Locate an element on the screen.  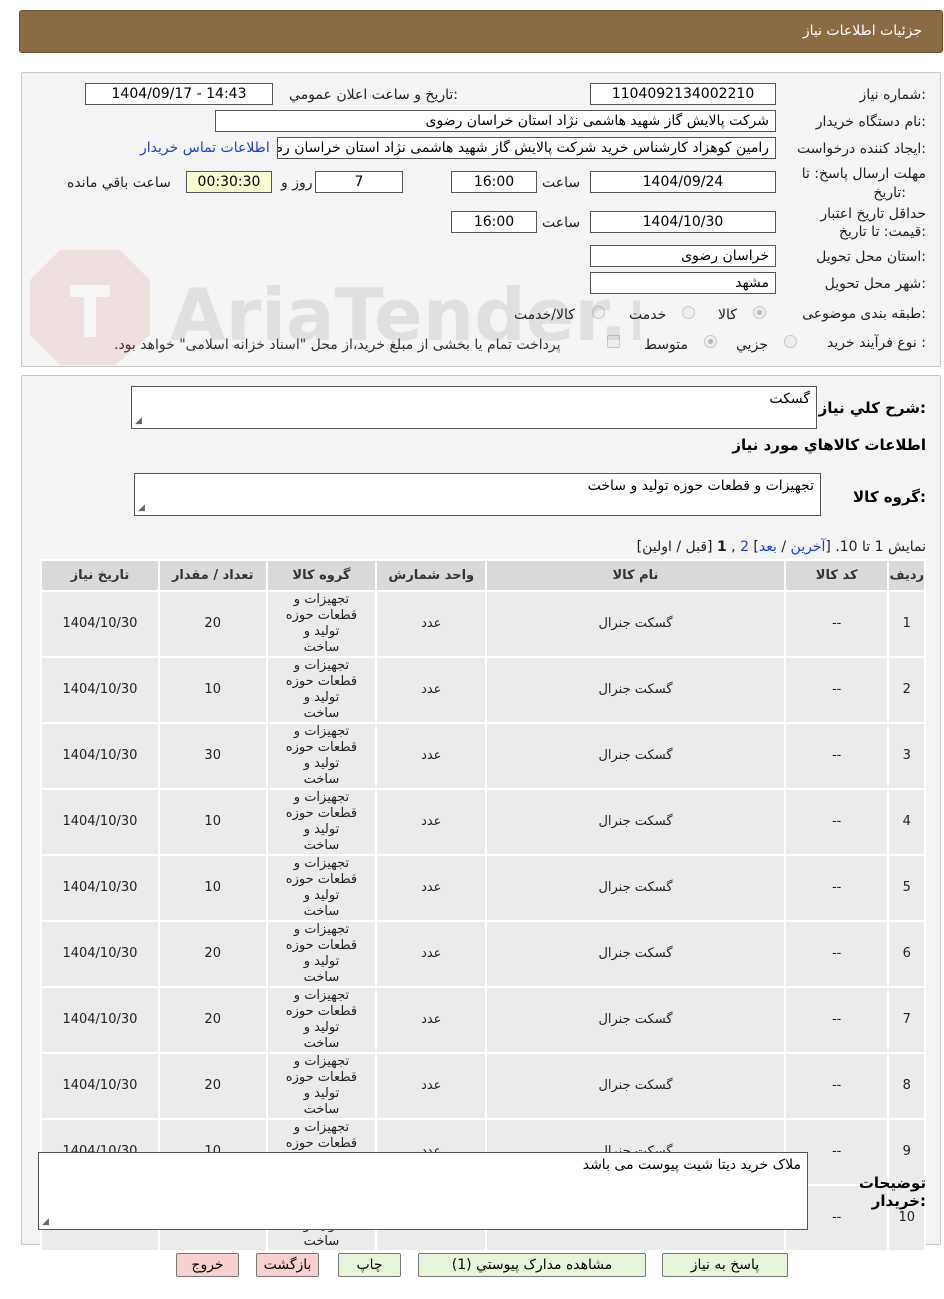
category-service-radio is located at coordinates (688, 312).